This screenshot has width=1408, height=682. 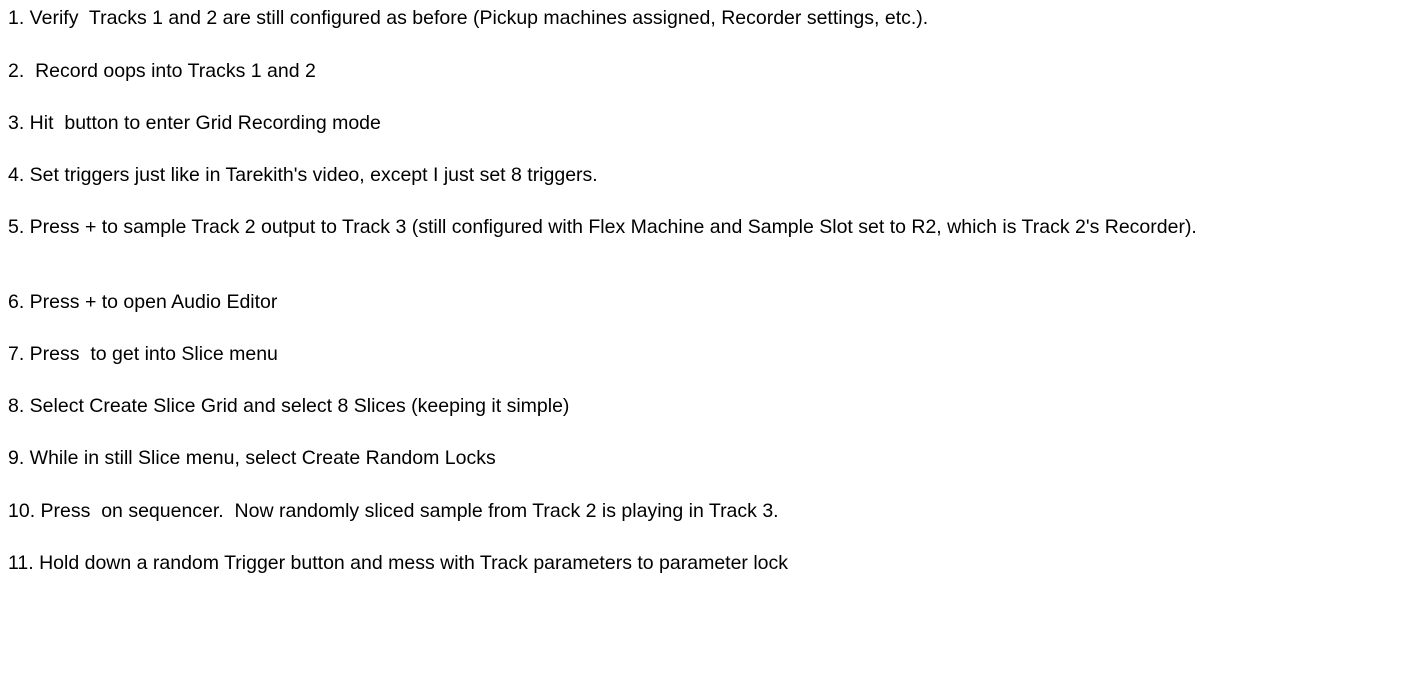 I want to click on step-2: 2. Record oops into Tracks 1 and 2, so click(x=162, y=71).